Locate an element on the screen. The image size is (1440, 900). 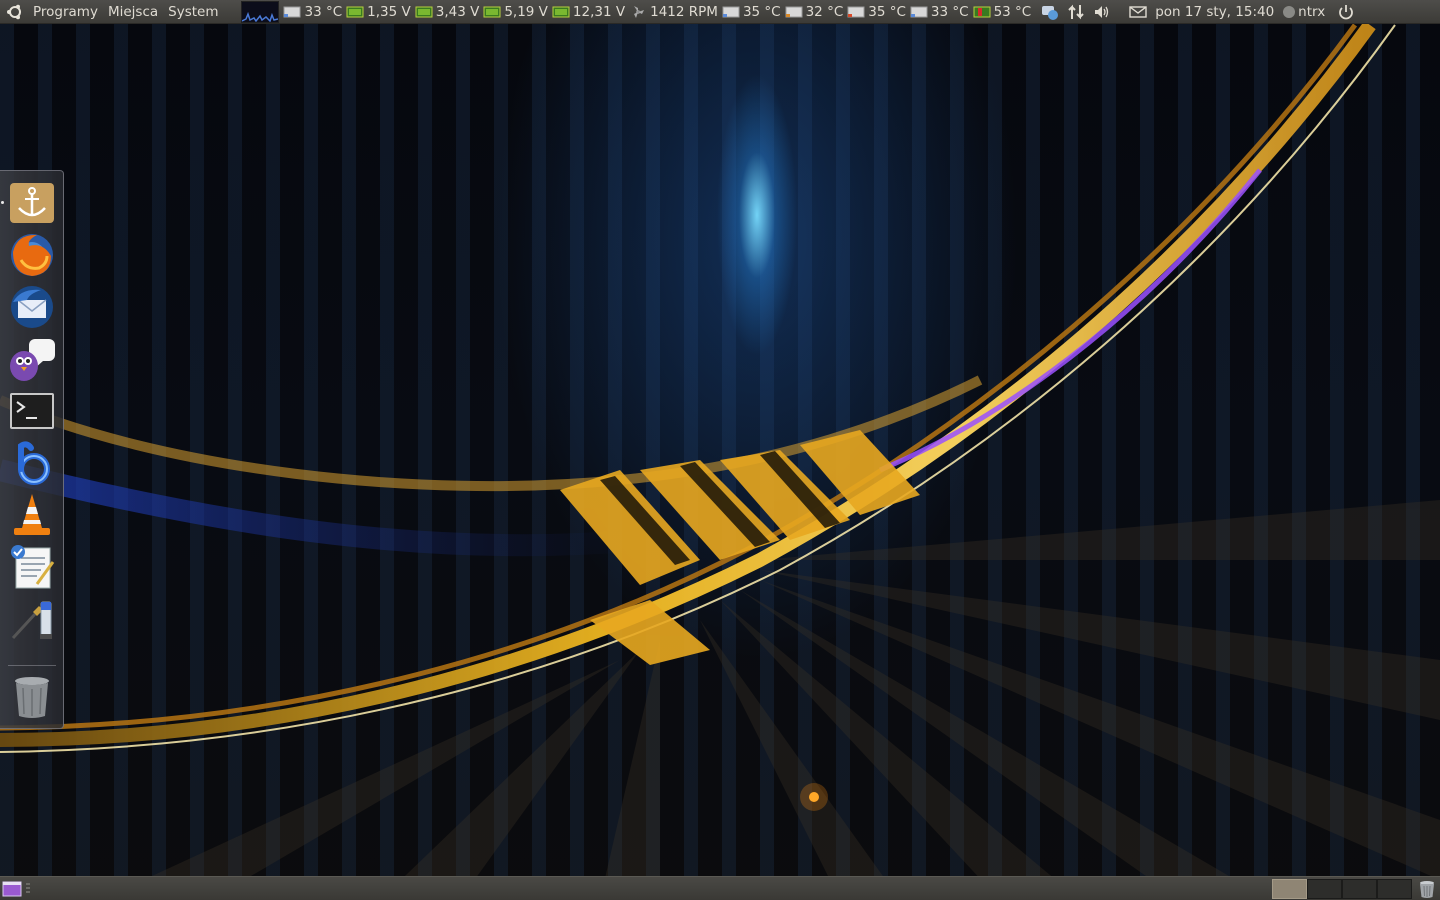
dock-item-vlc is located at coordinates (32, 515).